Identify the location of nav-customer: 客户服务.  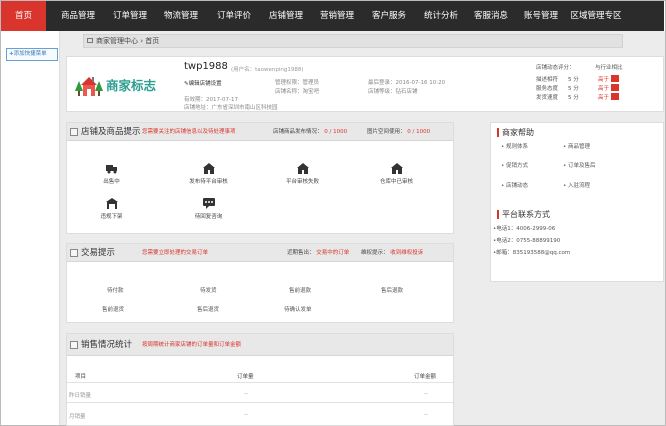
(389, 16).